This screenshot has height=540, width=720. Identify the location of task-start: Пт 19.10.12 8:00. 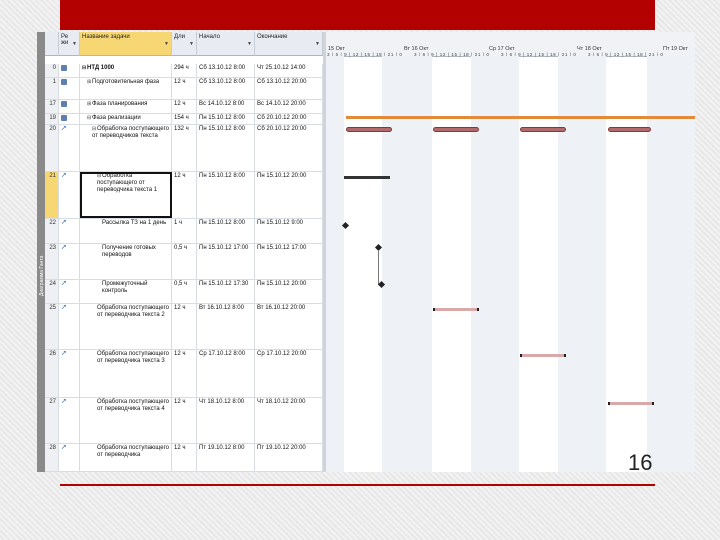
(226, 457).